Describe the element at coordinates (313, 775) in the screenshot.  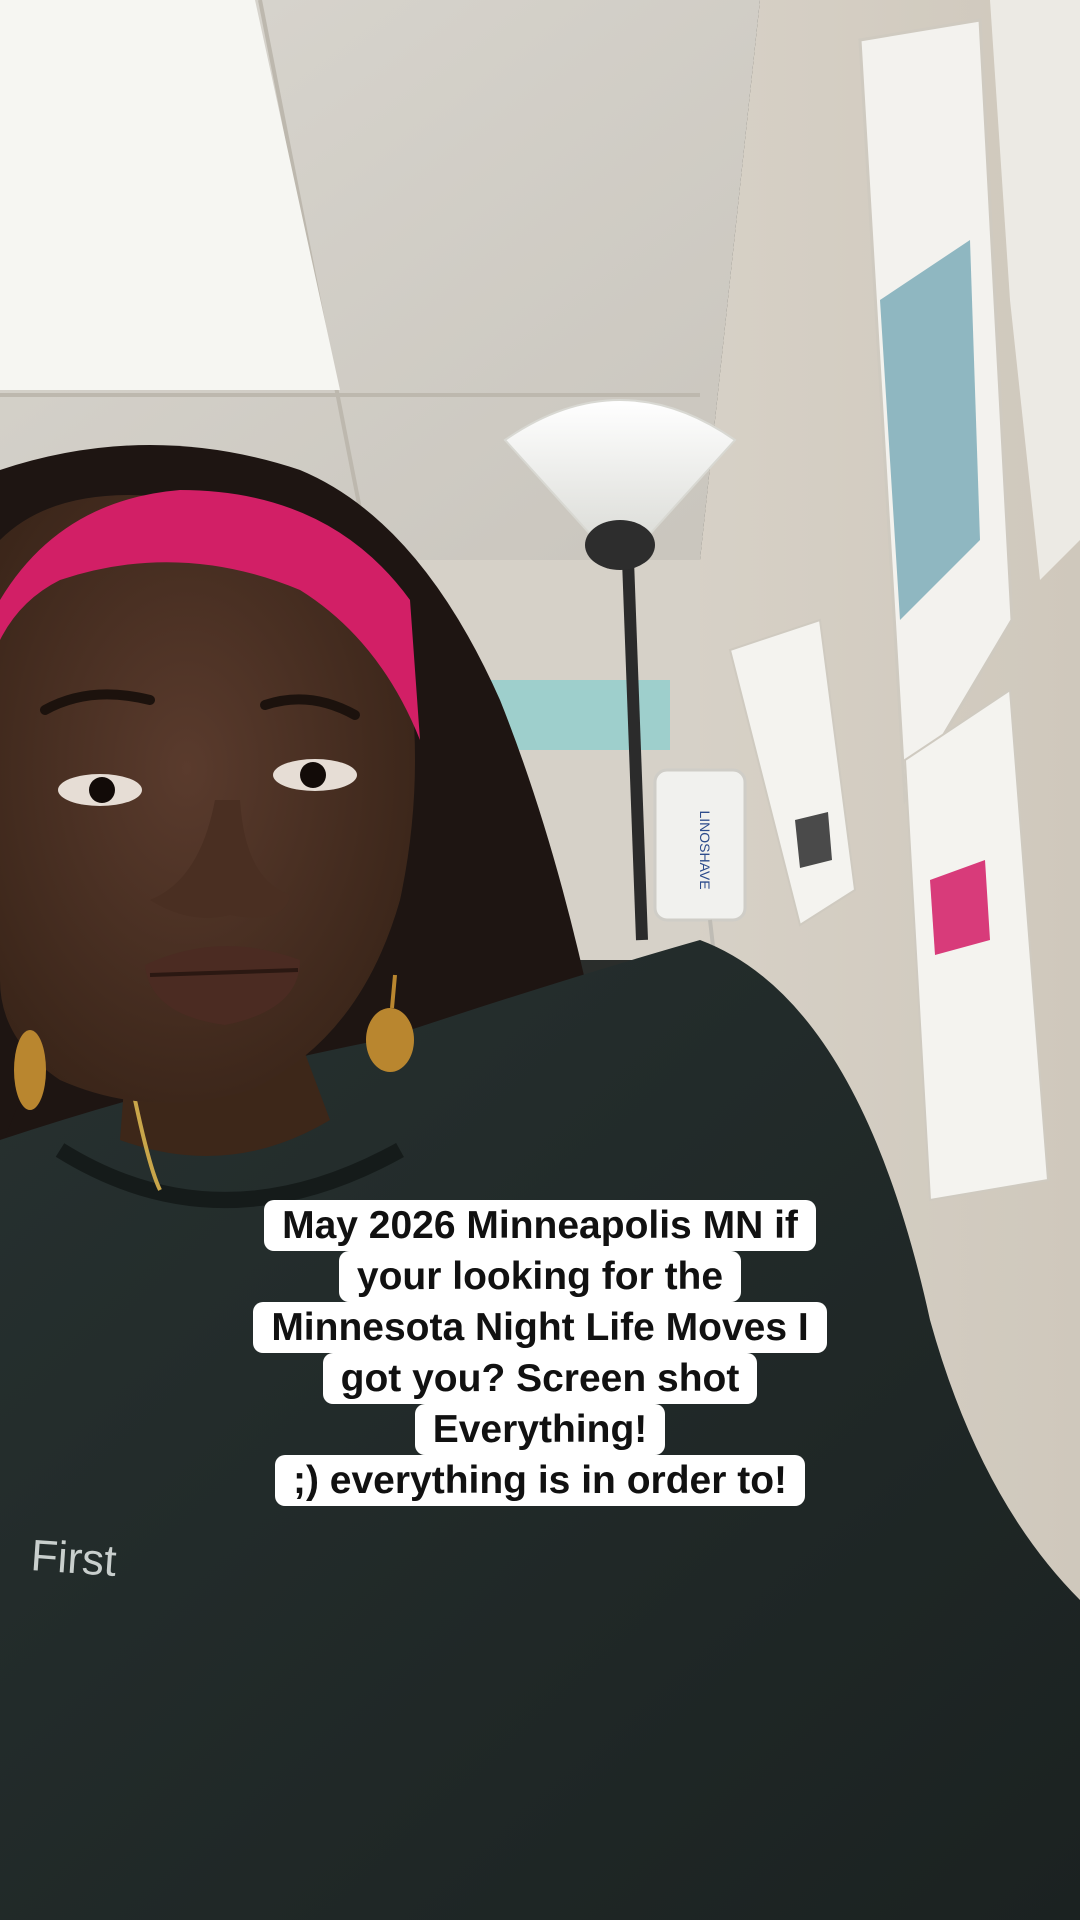
I see `right-pupil` at that location.